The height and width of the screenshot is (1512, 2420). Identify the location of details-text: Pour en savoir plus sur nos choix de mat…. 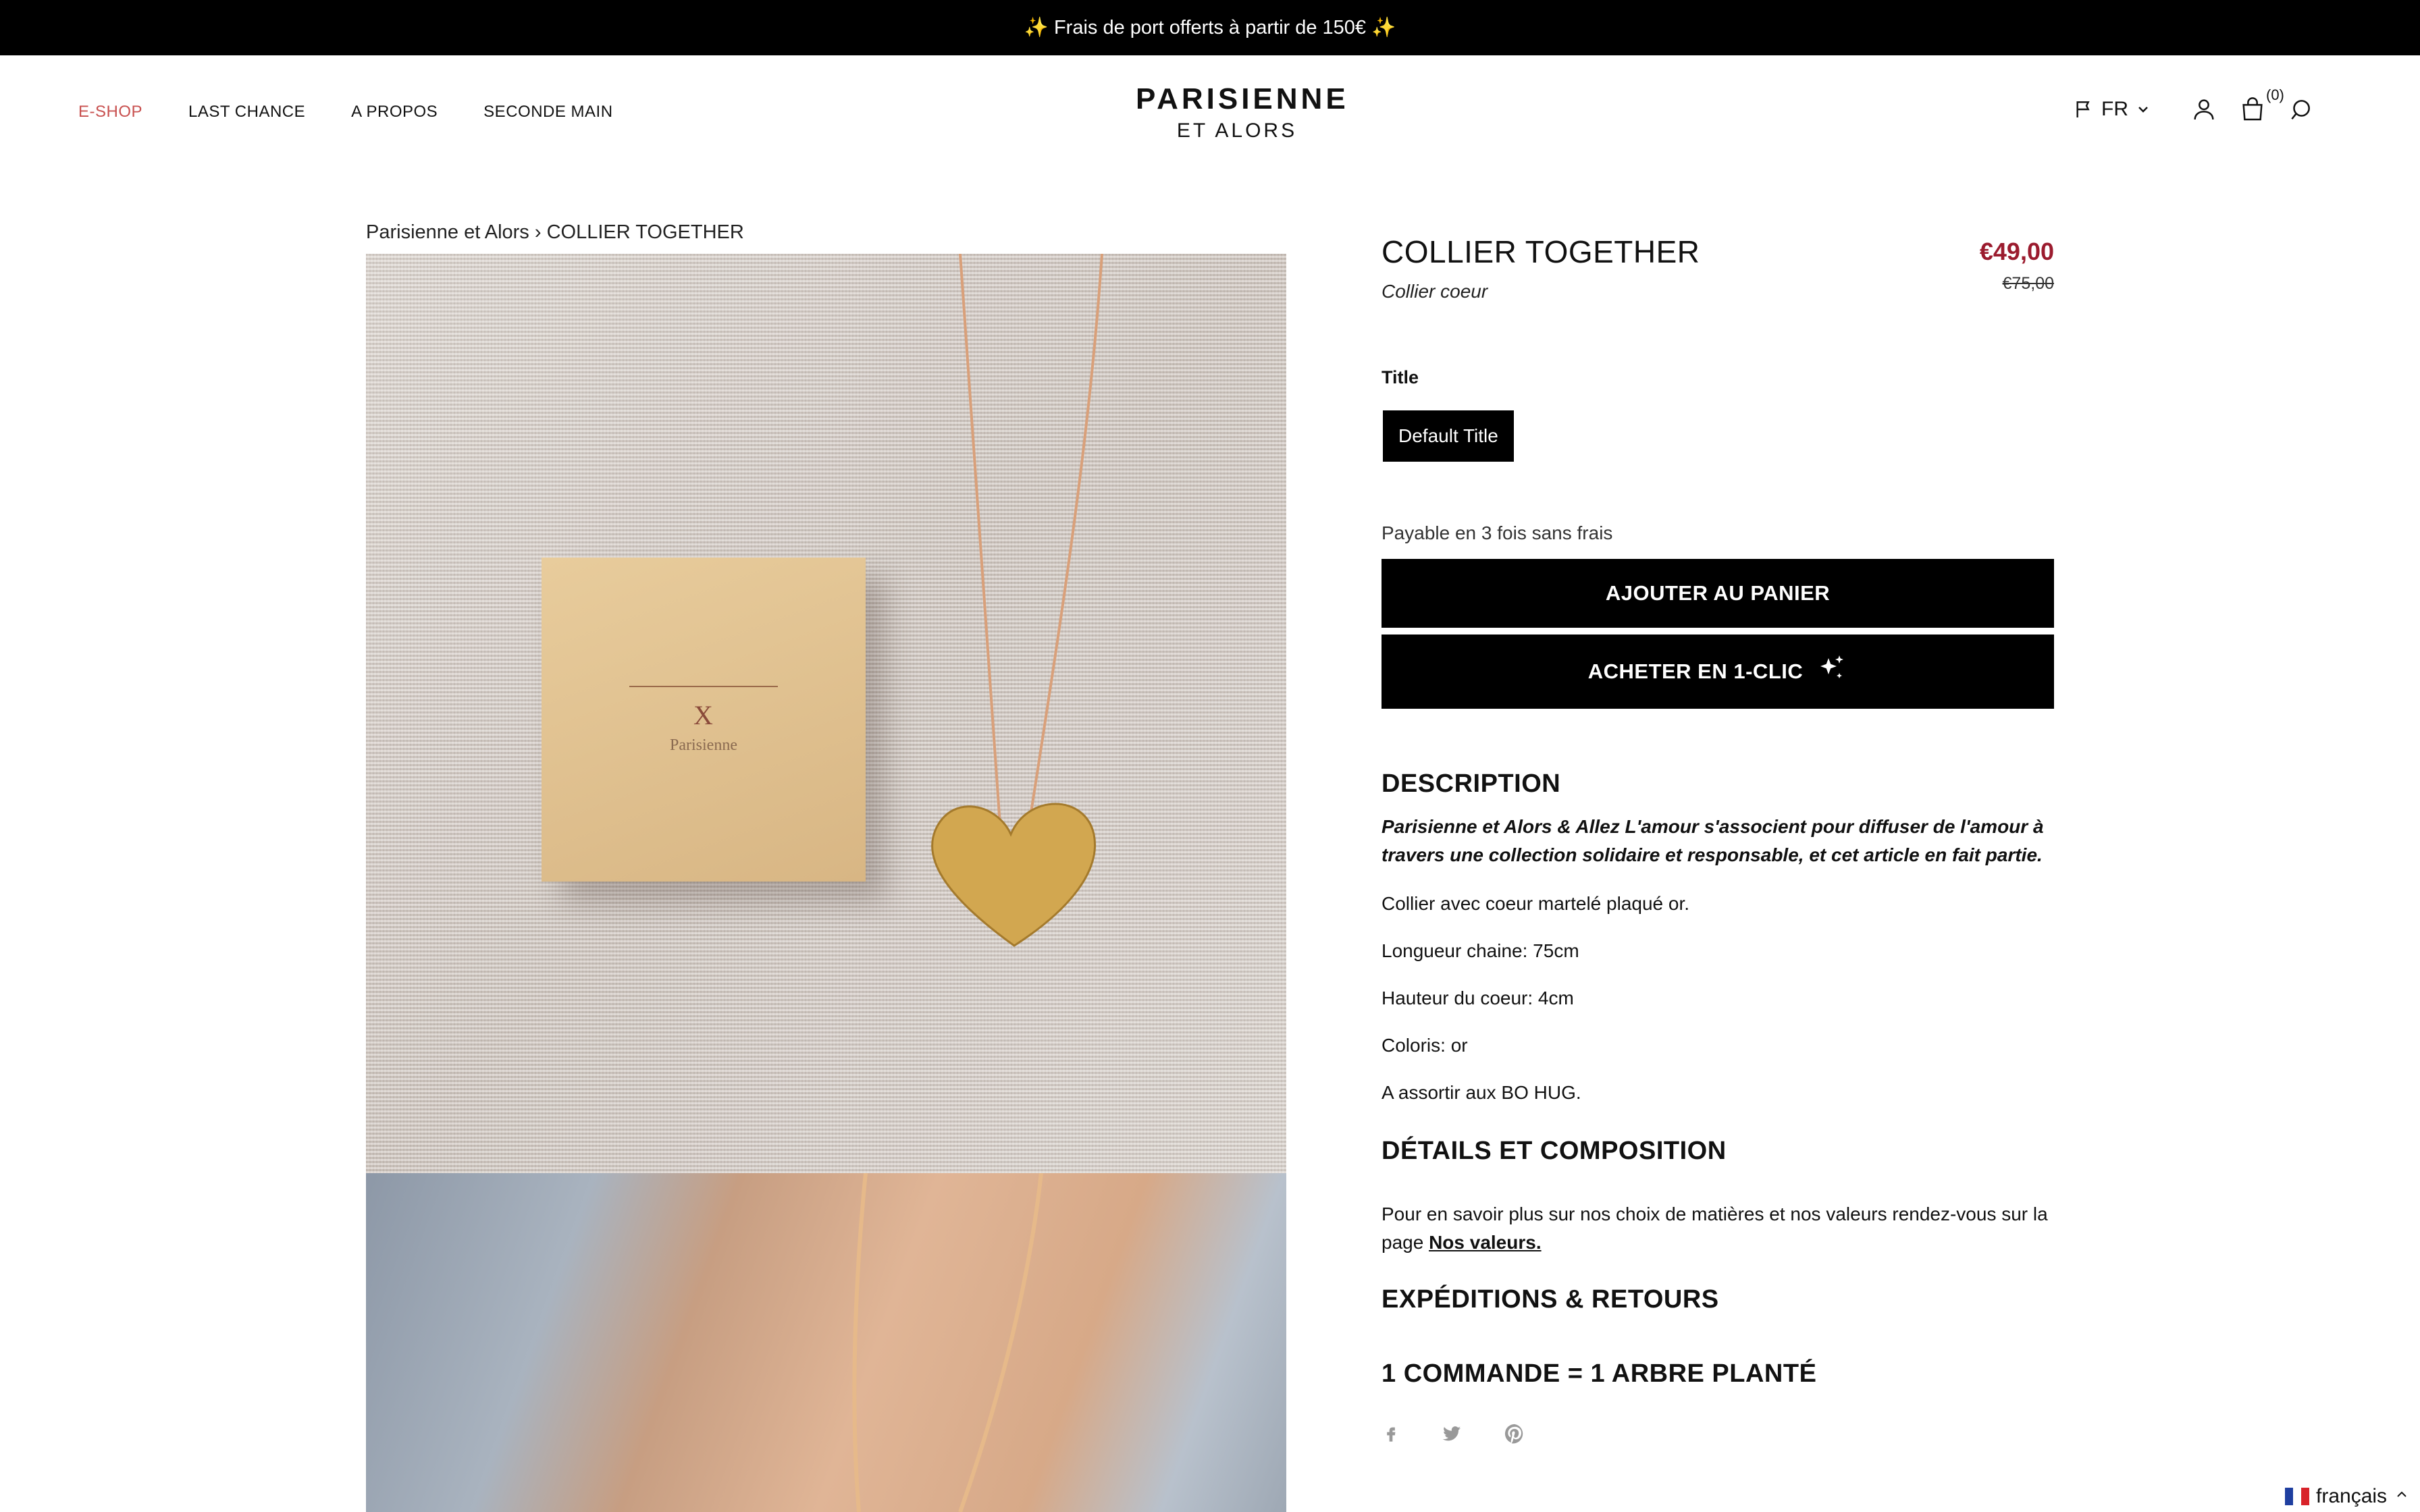
(1718, 1228).